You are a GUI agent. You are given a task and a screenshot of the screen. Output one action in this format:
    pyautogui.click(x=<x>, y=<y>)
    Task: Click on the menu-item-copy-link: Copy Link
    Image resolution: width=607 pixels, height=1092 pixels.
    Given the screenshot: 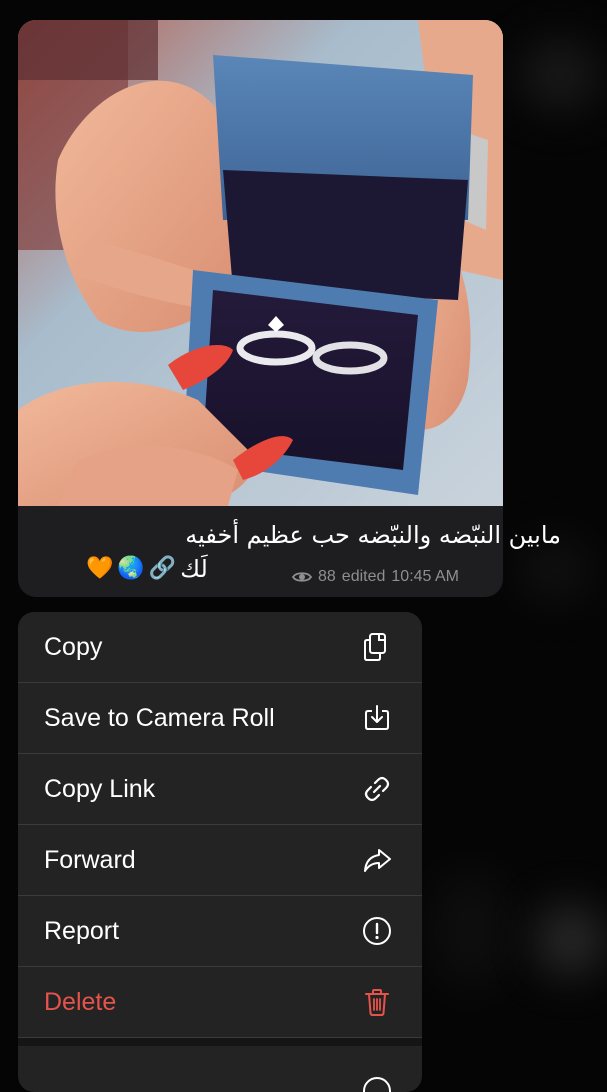 What is the action you would take?
    pyautogui.click(x=220, y=789)
    